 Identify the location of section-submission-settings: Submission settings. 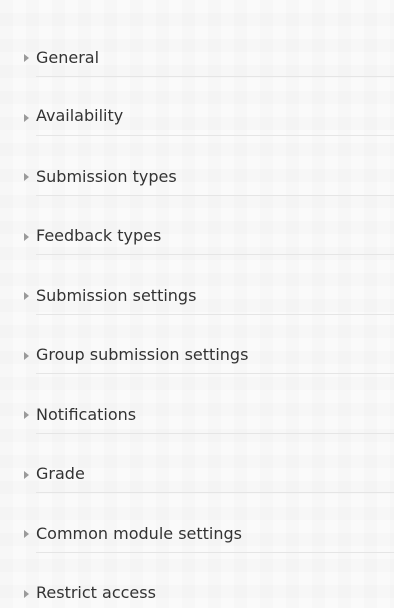
(197, 295).